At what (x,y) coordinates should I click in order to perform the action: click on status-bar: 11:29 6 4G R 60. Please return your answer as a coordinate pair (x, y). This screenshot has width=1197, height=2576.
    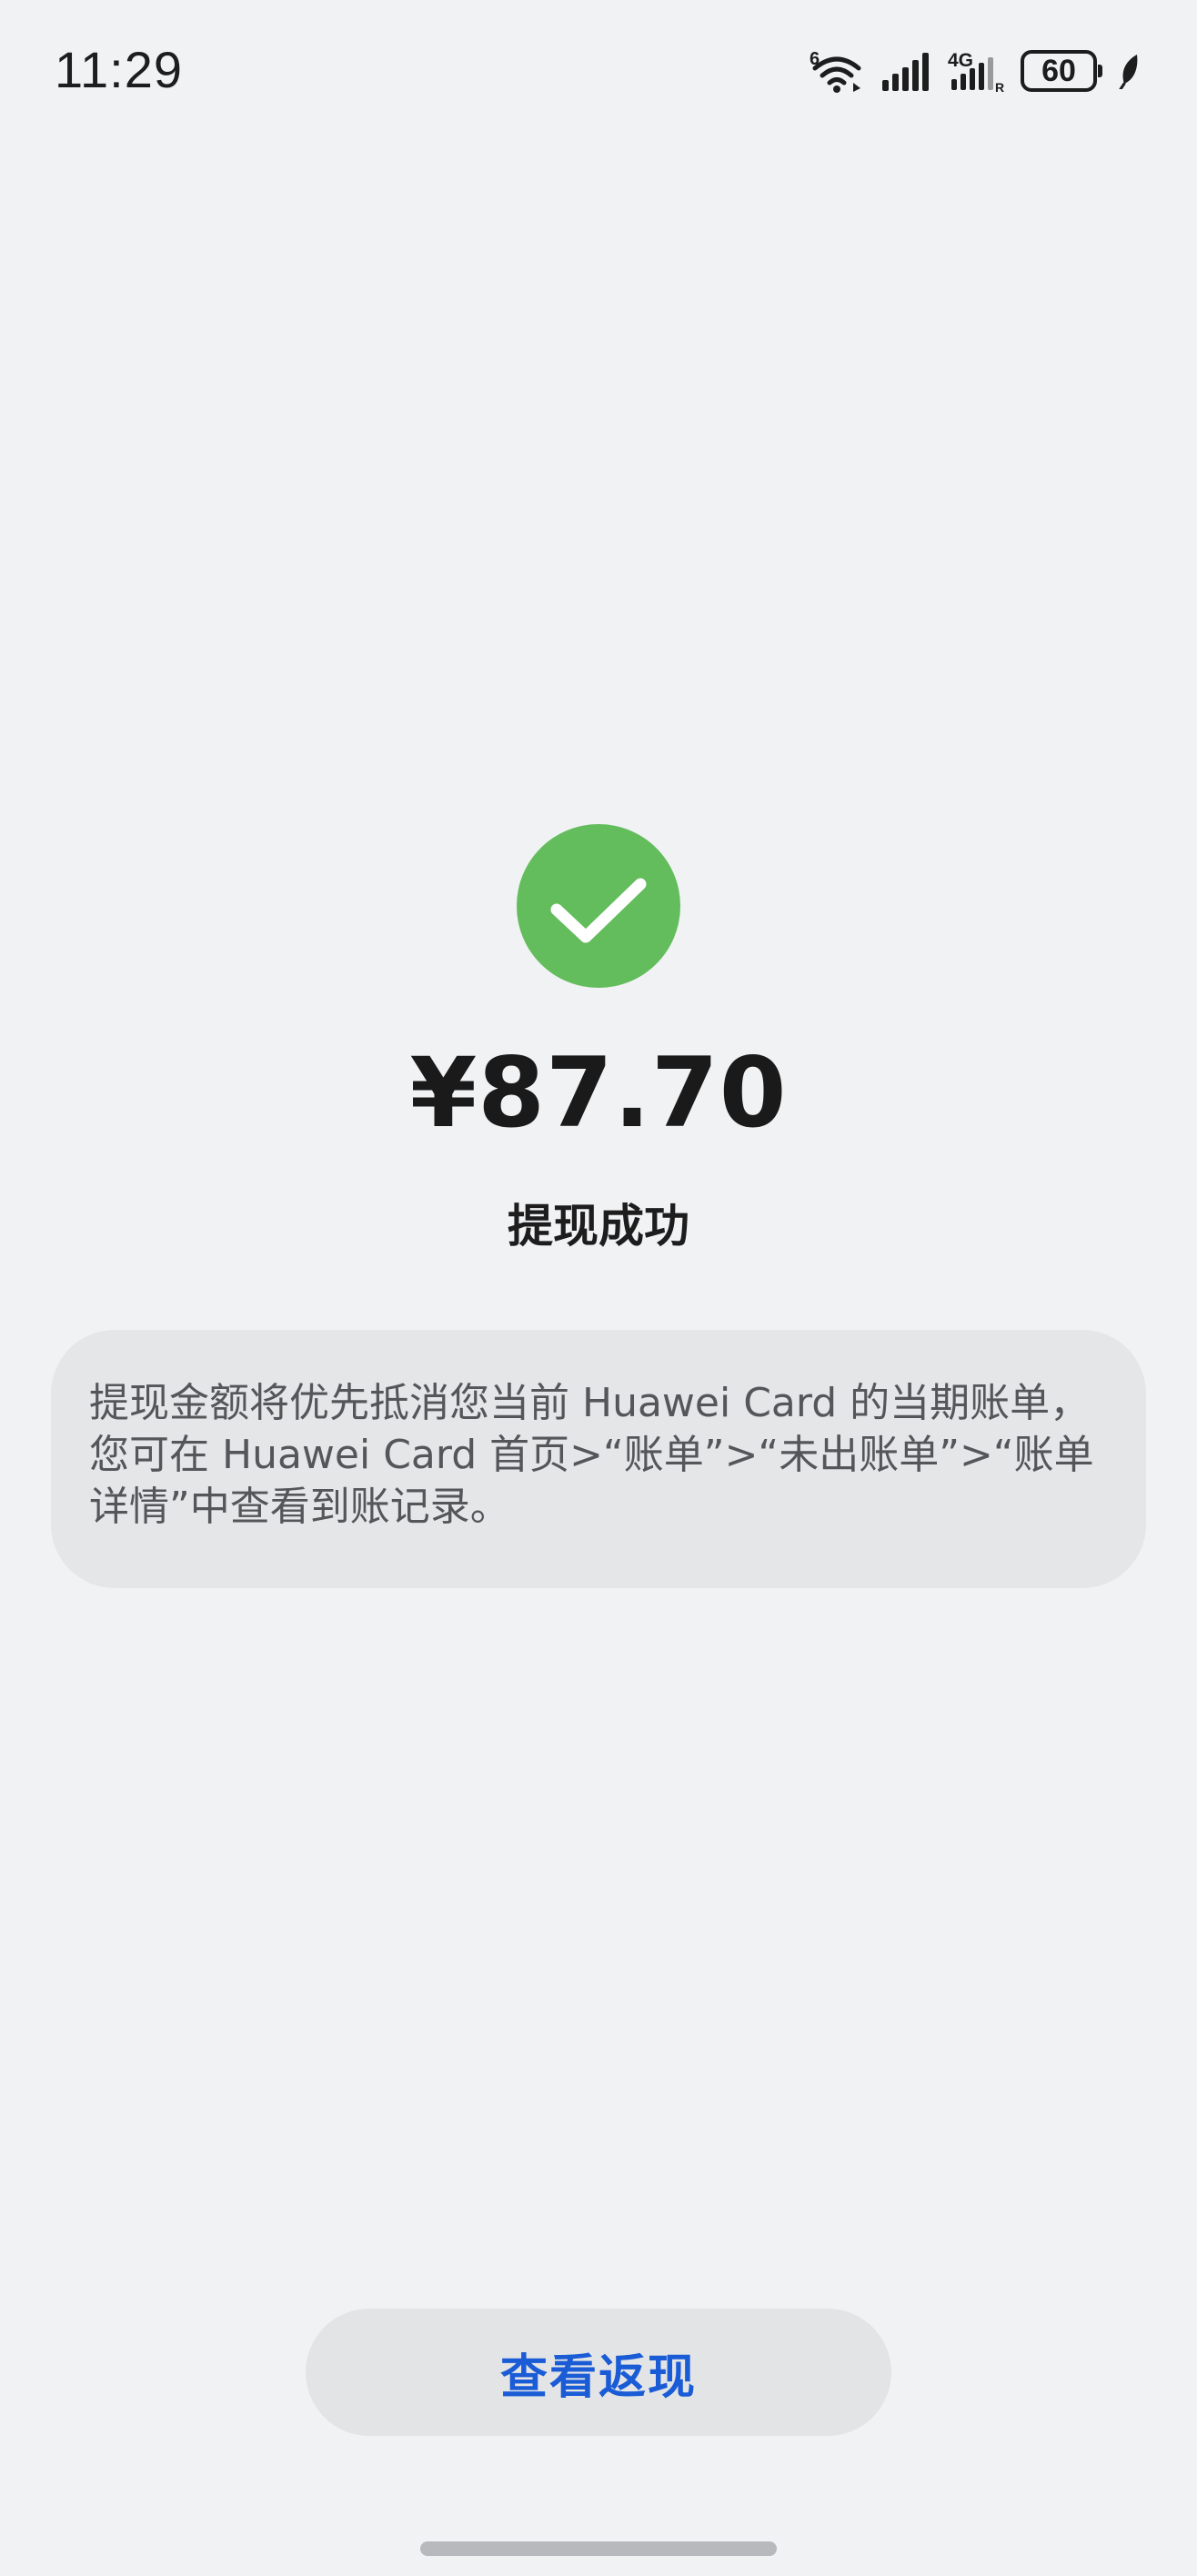
    Looking at the image, I should click on (598, 68).